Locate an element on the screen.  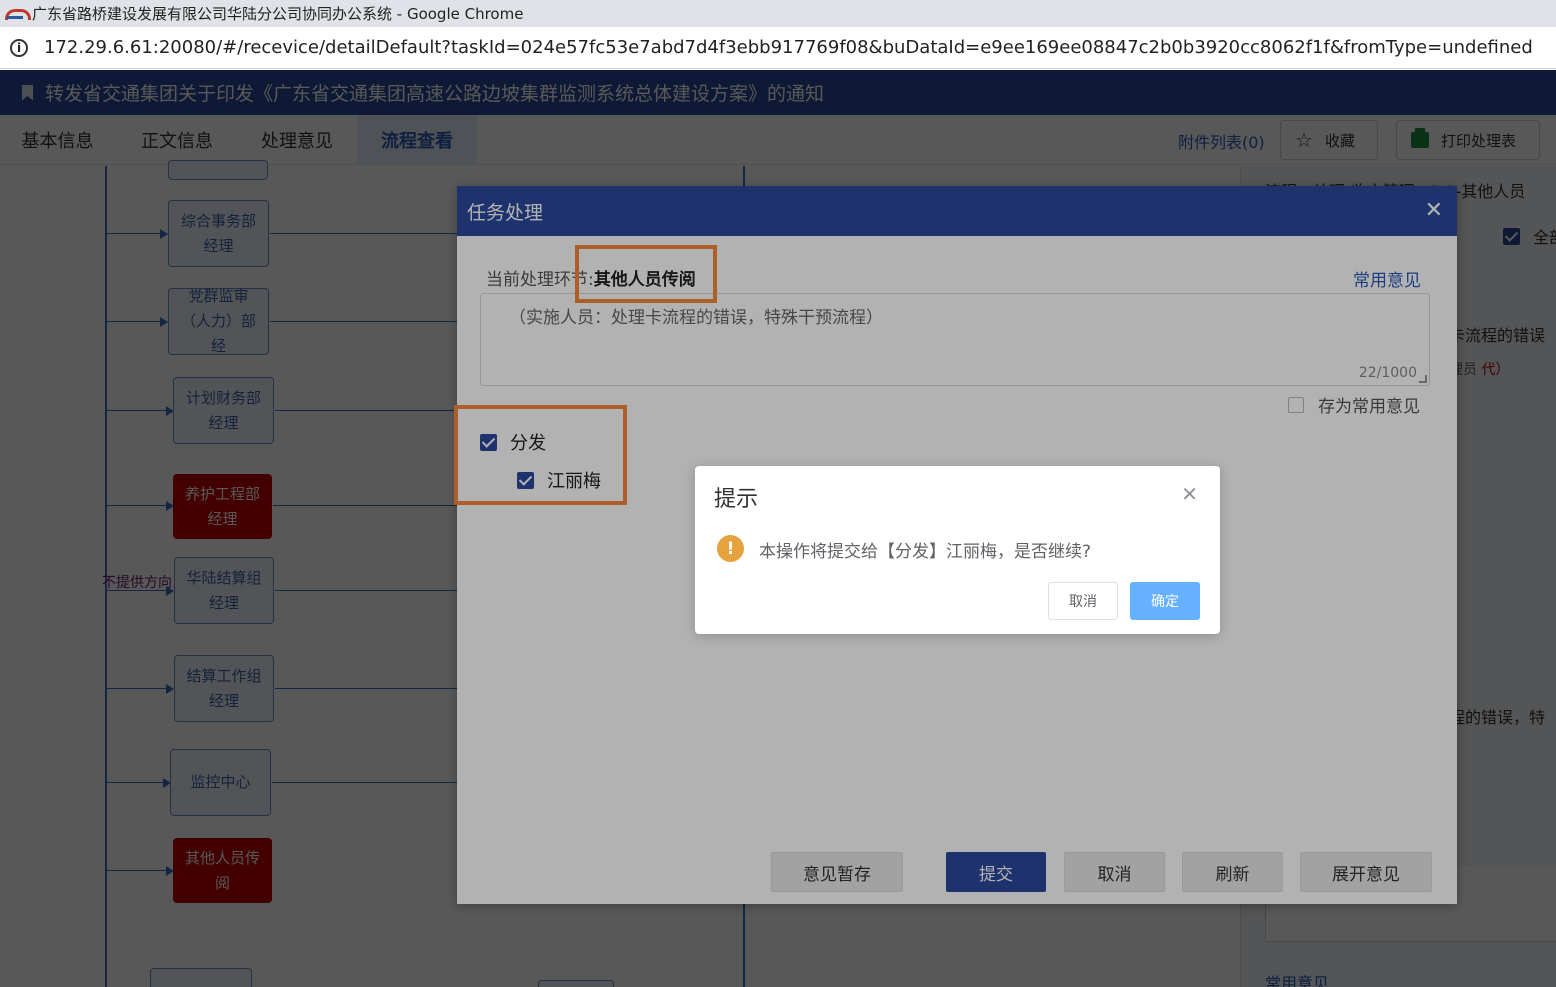
close-icon: ✕ is located at coordinates (1189, 494).